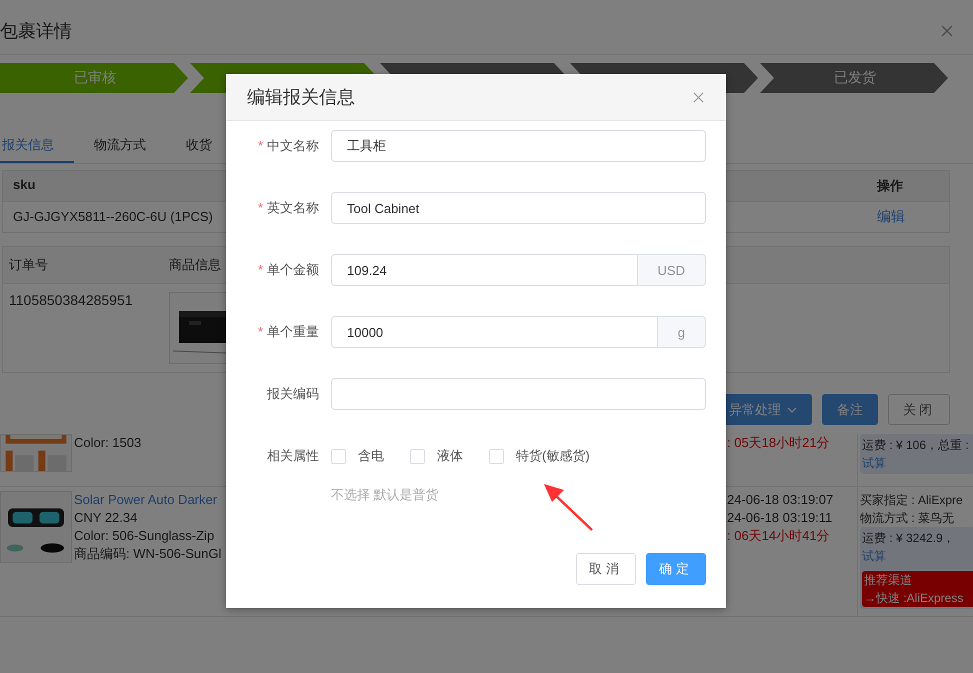  I want to click on input-field: 10000, so click(494, 332).